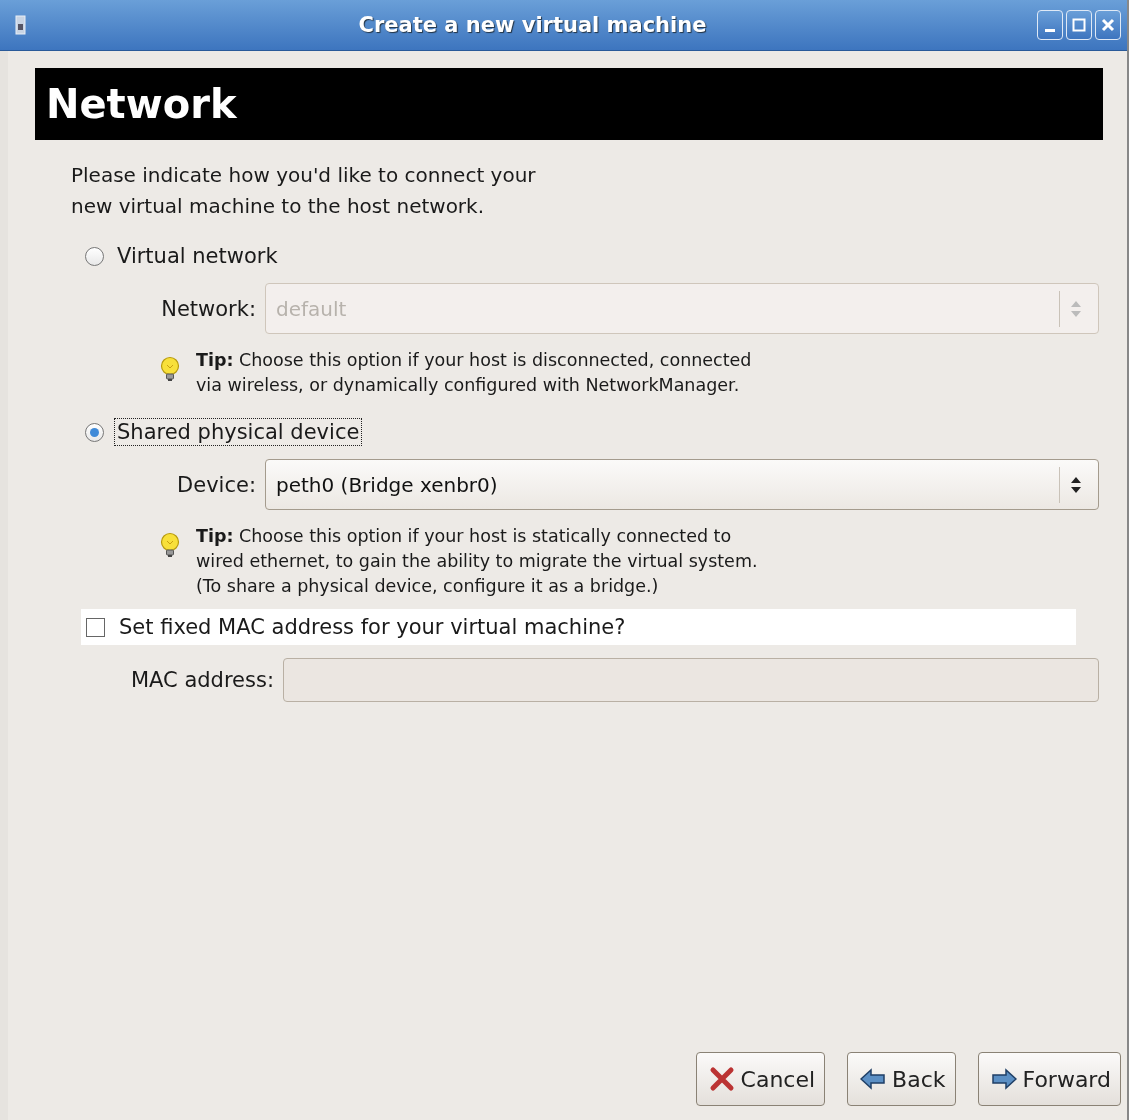 The image size is (1129, 1120). I want to click on close-icon, so click(1108, 25).